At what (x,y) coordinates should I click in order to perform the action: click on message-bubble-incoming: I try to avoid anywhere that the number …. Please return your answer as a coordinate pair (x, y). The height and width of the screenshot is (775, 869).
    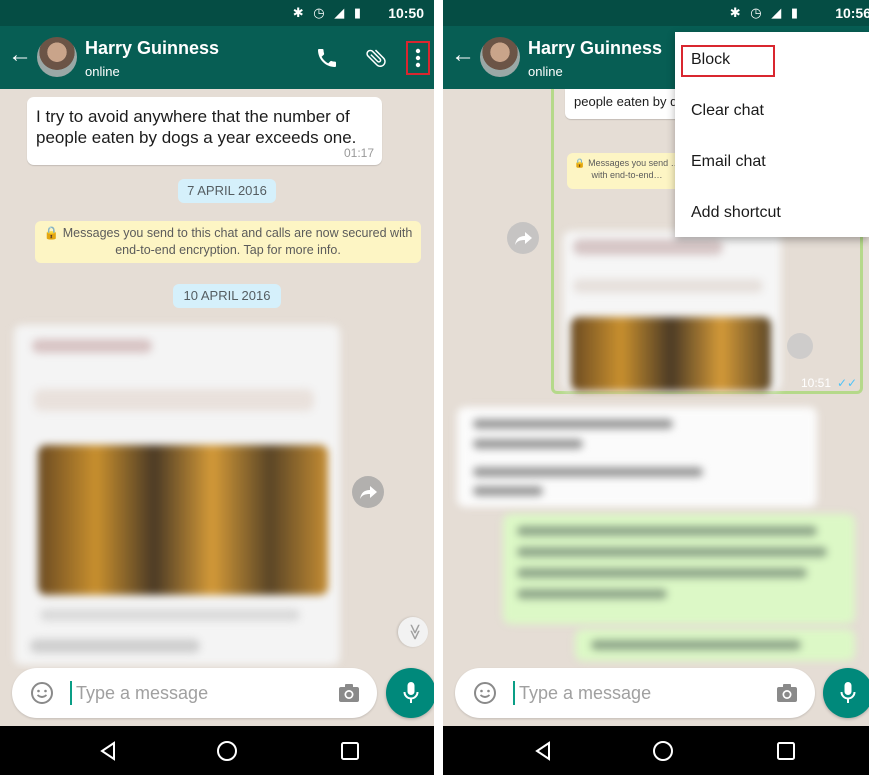
    Looking at the image, I should click on (204, 131).